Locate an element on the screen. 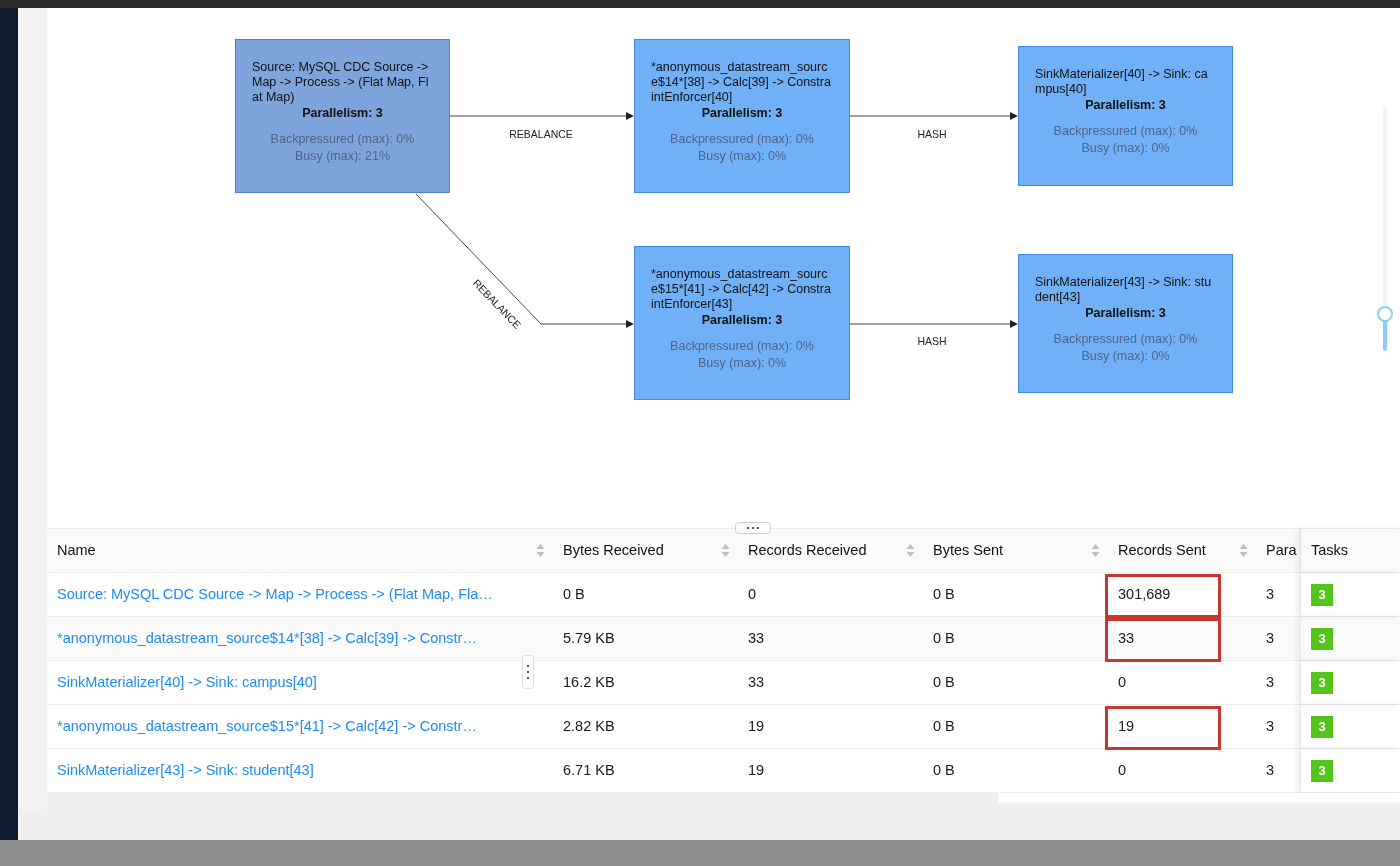  more-handle-icon is located at coordinates (753, 528).